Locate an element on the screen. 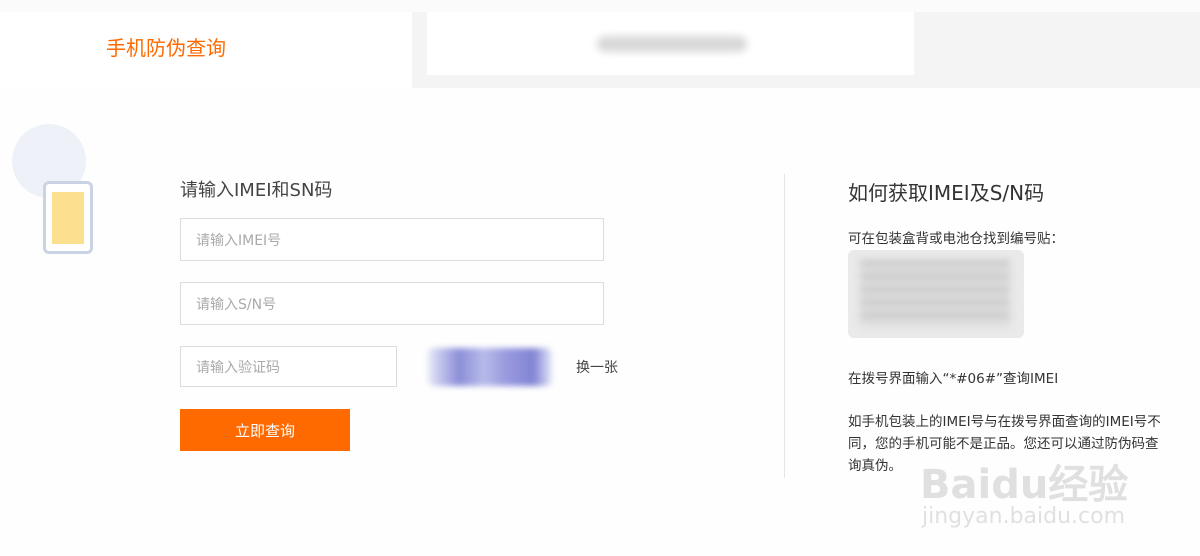 This screenshot has height=556, width=1200. sn-input: 请输入S/N号 is located at coordinates (392, 303).